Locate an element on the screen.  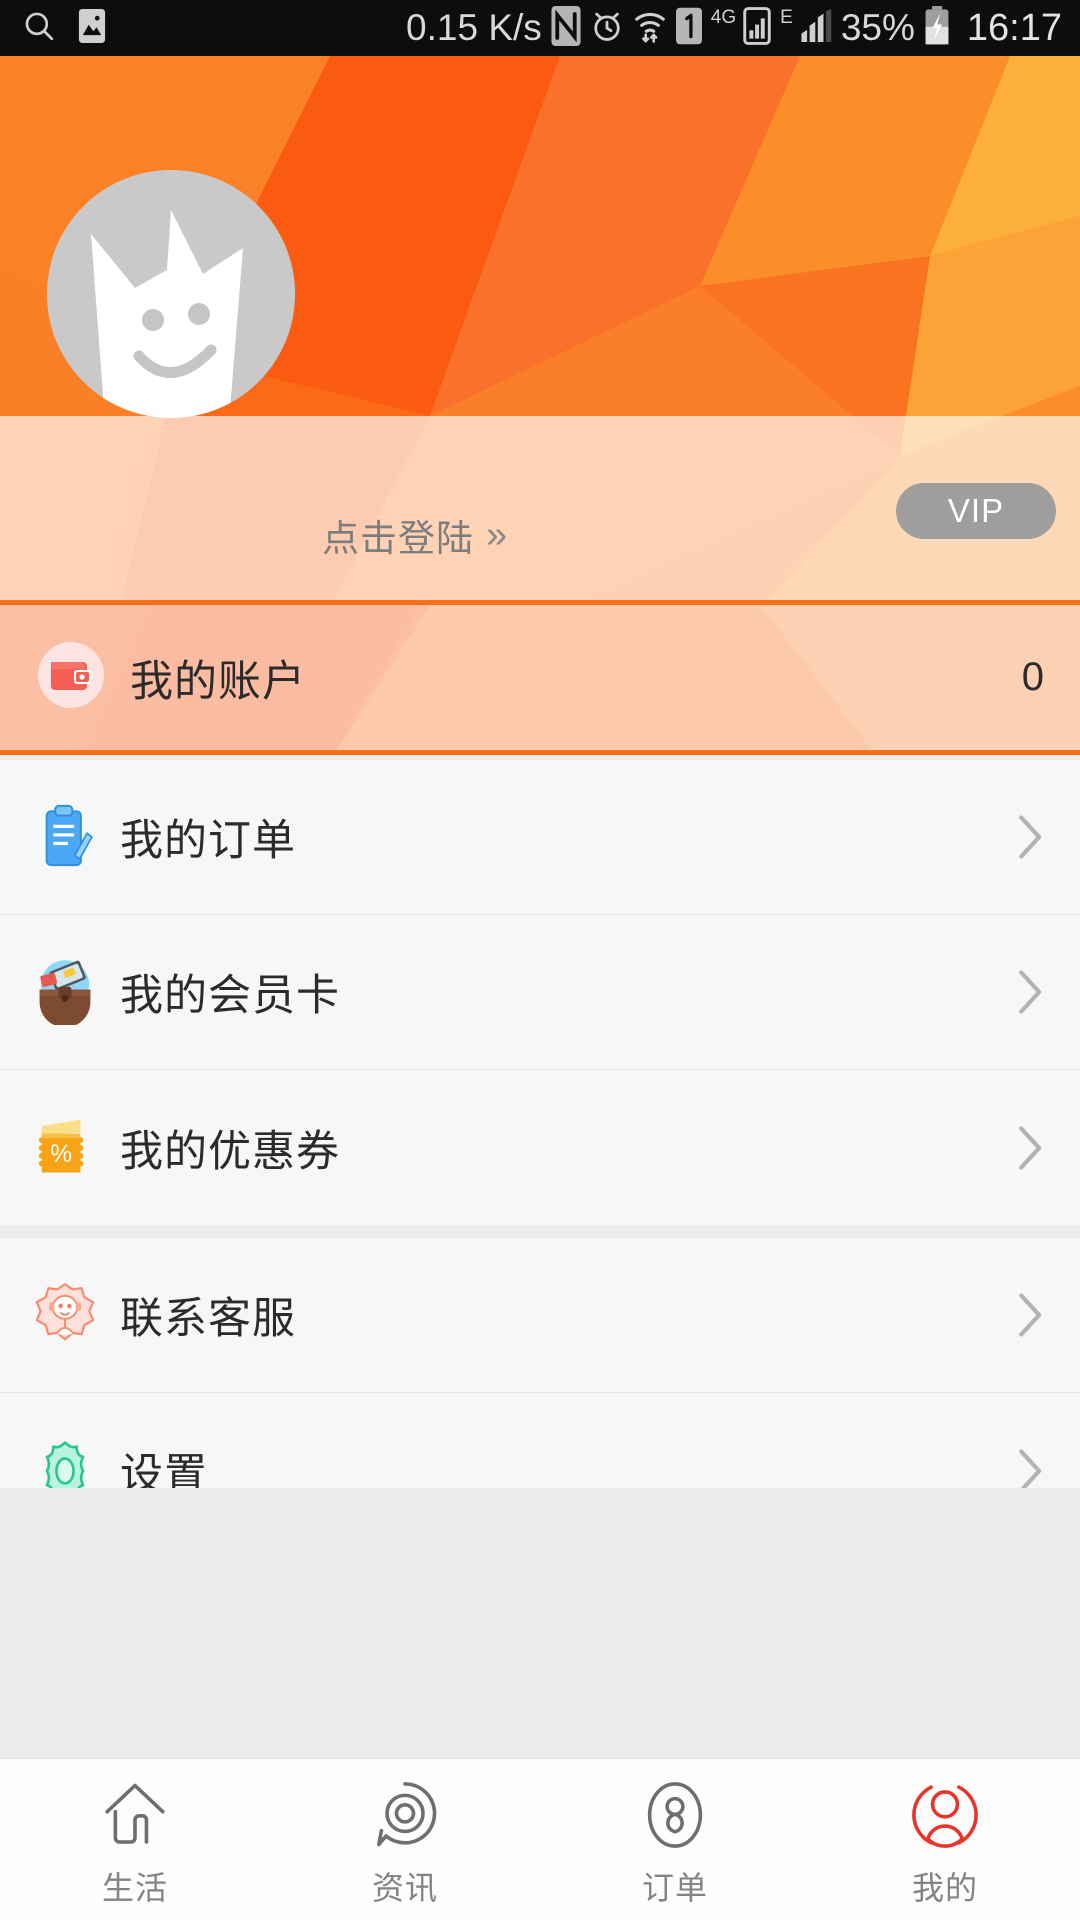
vip-badge: VIP is located at coordinates (976, 511).